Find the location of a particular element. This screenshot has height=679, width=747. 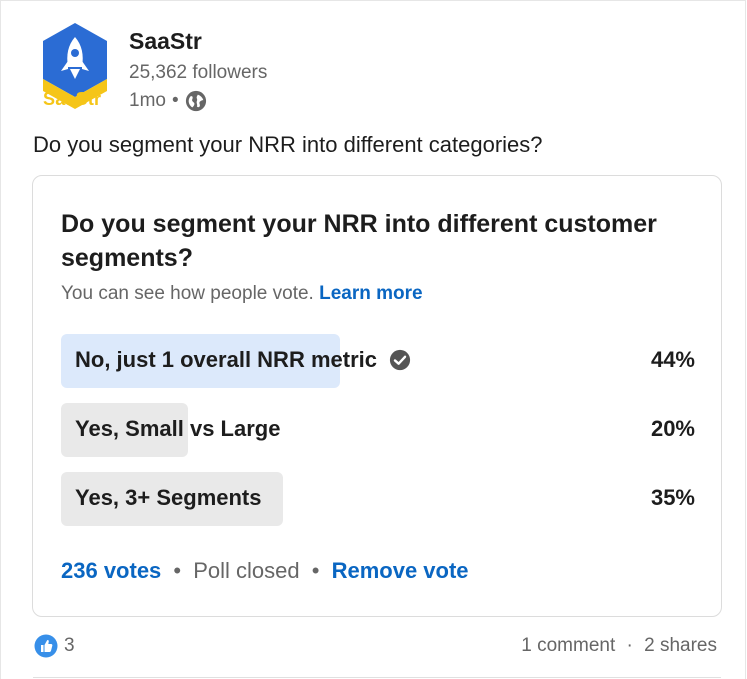

divider is located at coordinates (377, 677).